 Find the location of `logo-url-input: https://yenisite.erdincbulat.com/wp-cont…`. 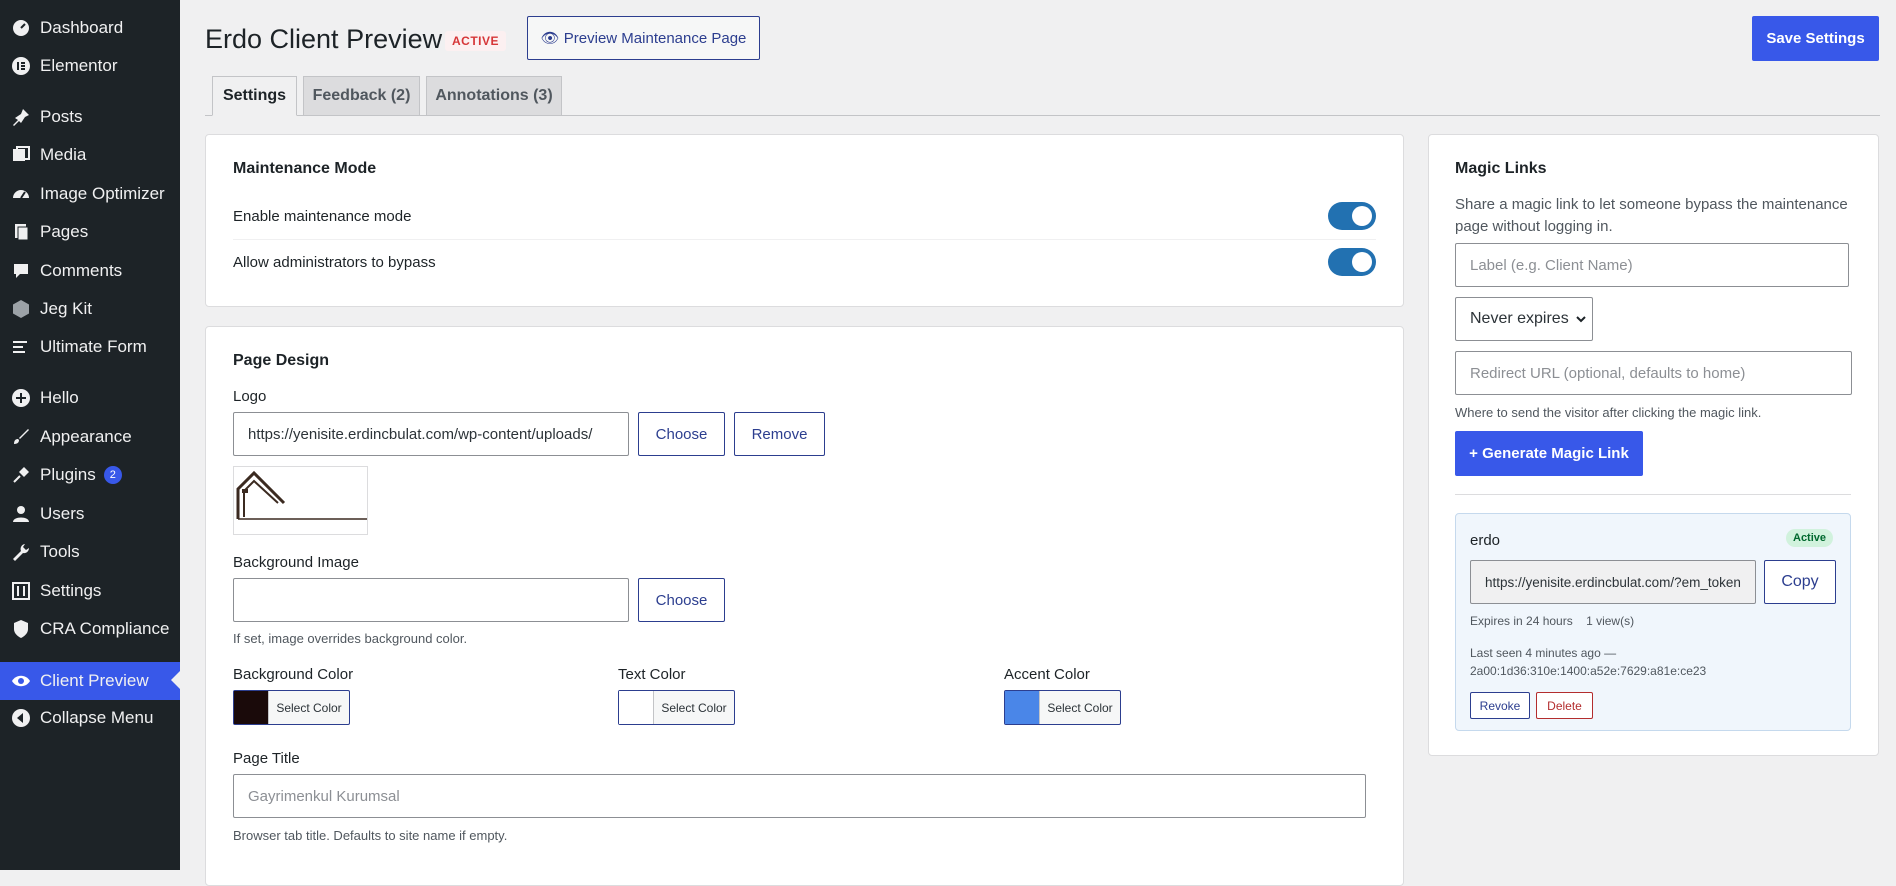

logo-url-input: https://yenisite.erdincbulat.com/wp-cont… is located at coordinates (431, 434).